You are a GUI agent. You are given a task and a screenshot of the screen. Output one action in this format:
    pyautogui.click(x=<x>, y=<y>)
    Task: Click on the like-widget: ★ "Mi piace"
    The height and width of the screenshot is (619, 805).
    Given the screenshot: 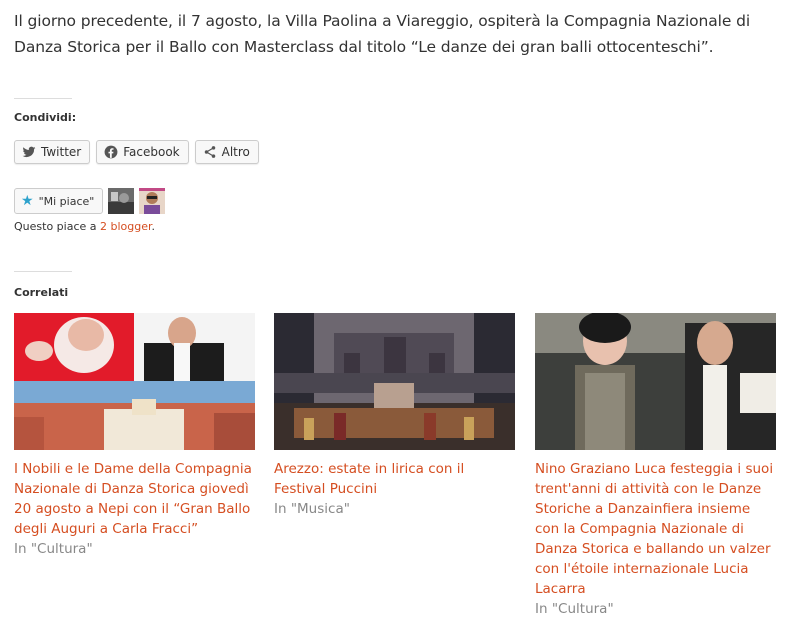 What is the action you would take?
    pyautogui.click(x=90, y=201)
    